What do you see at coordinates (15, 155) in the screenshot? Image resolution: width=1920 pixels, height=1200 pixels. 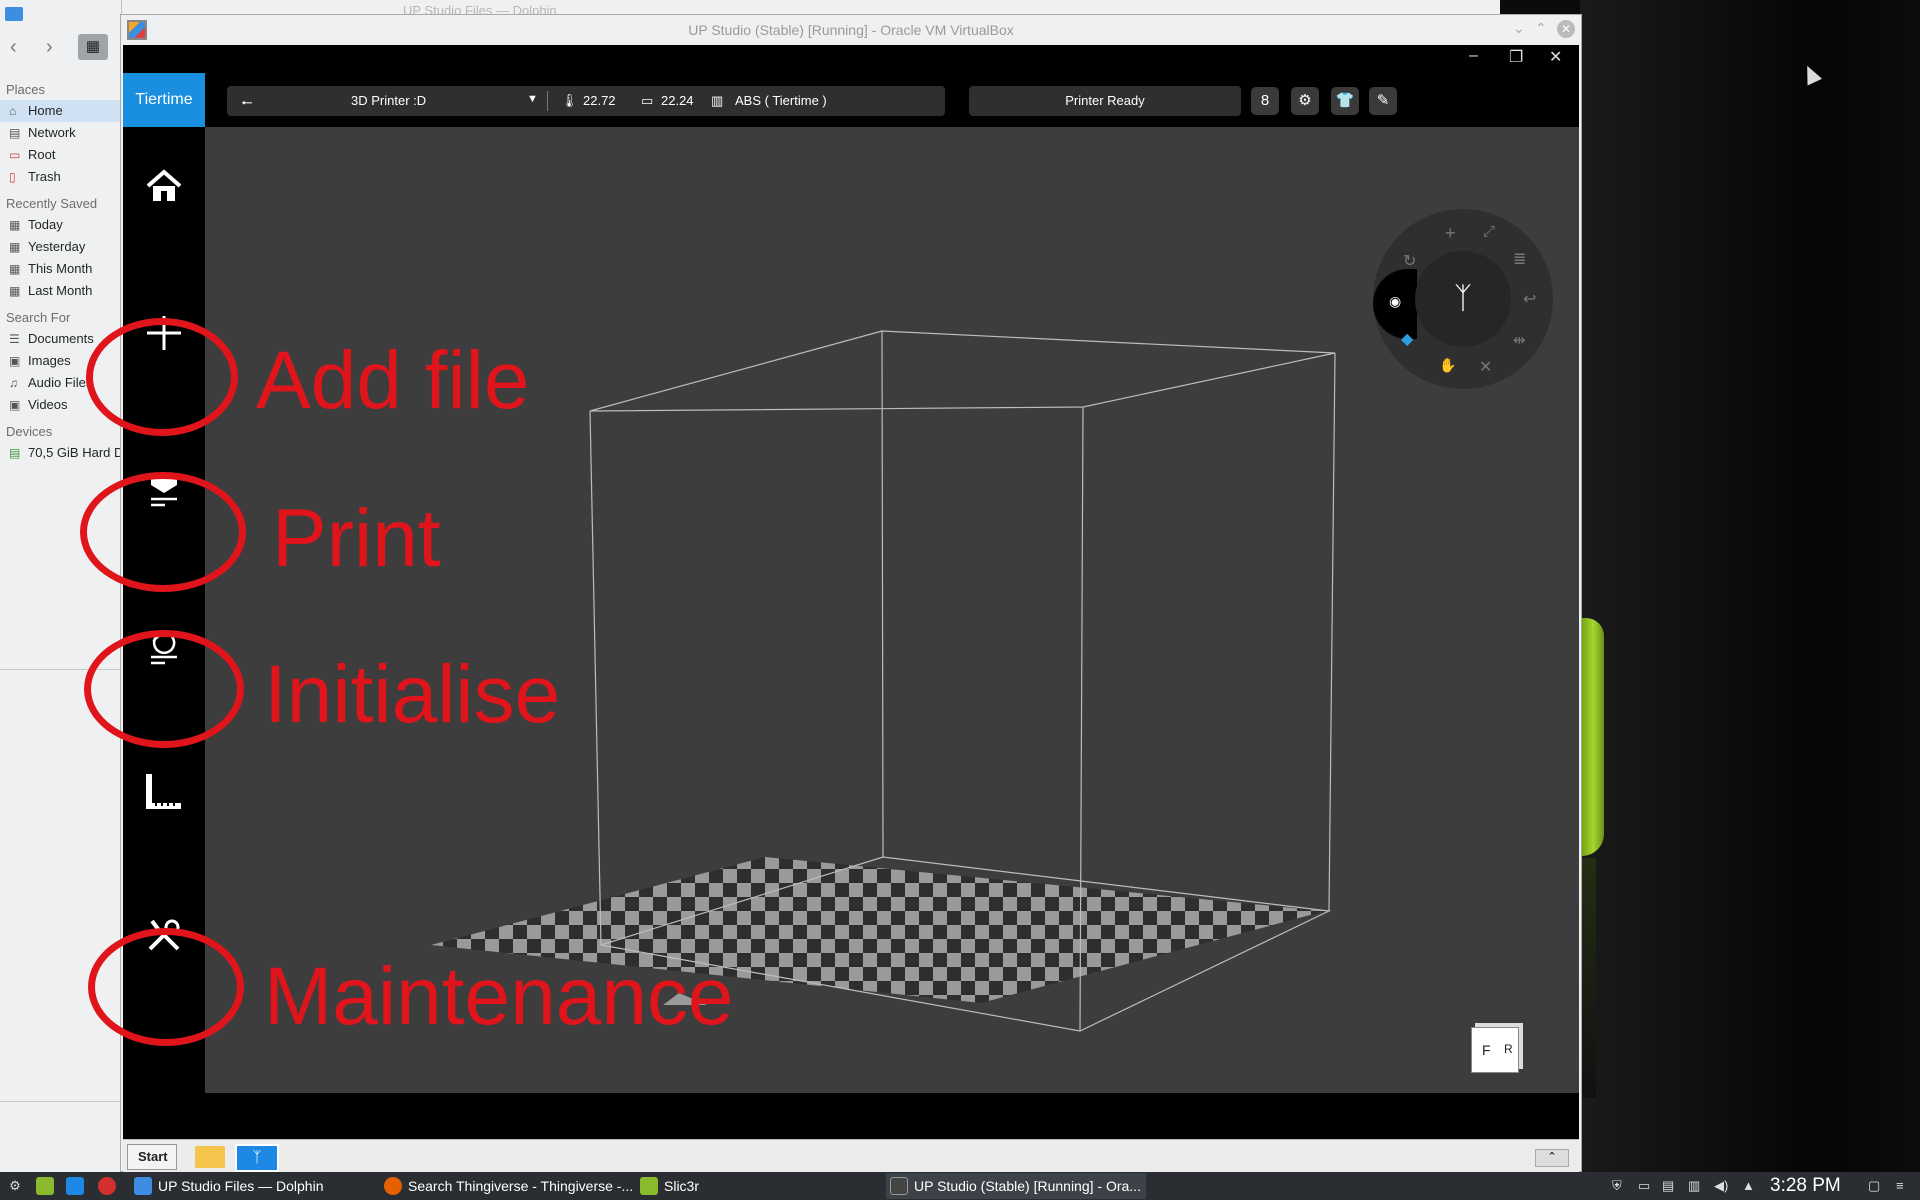 I see `root-folder-icon: ▭` at bounding box center [15, 155].